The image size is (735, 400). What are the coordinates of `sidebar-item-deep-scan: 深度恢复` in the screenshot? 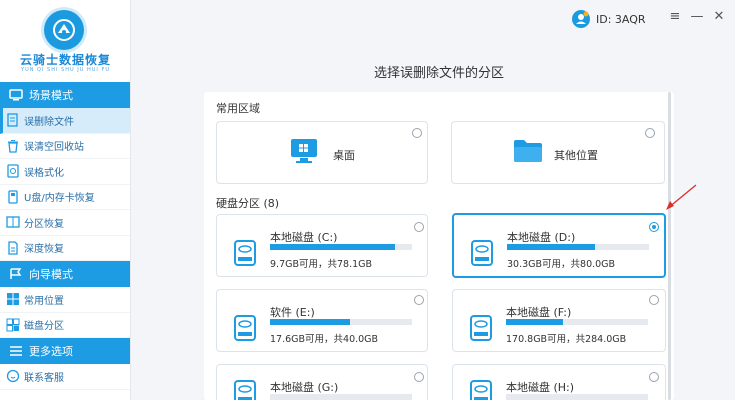 It's located at (65, 248).